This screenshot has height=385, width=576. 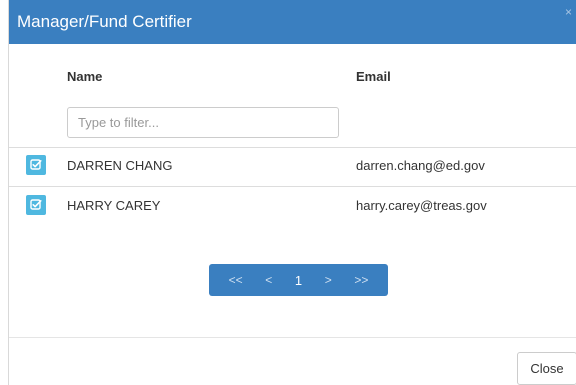 What do you see at coordinates (546, 368) in the screenshot?
I see `close-button: Close` at bounding box center [546, 368].